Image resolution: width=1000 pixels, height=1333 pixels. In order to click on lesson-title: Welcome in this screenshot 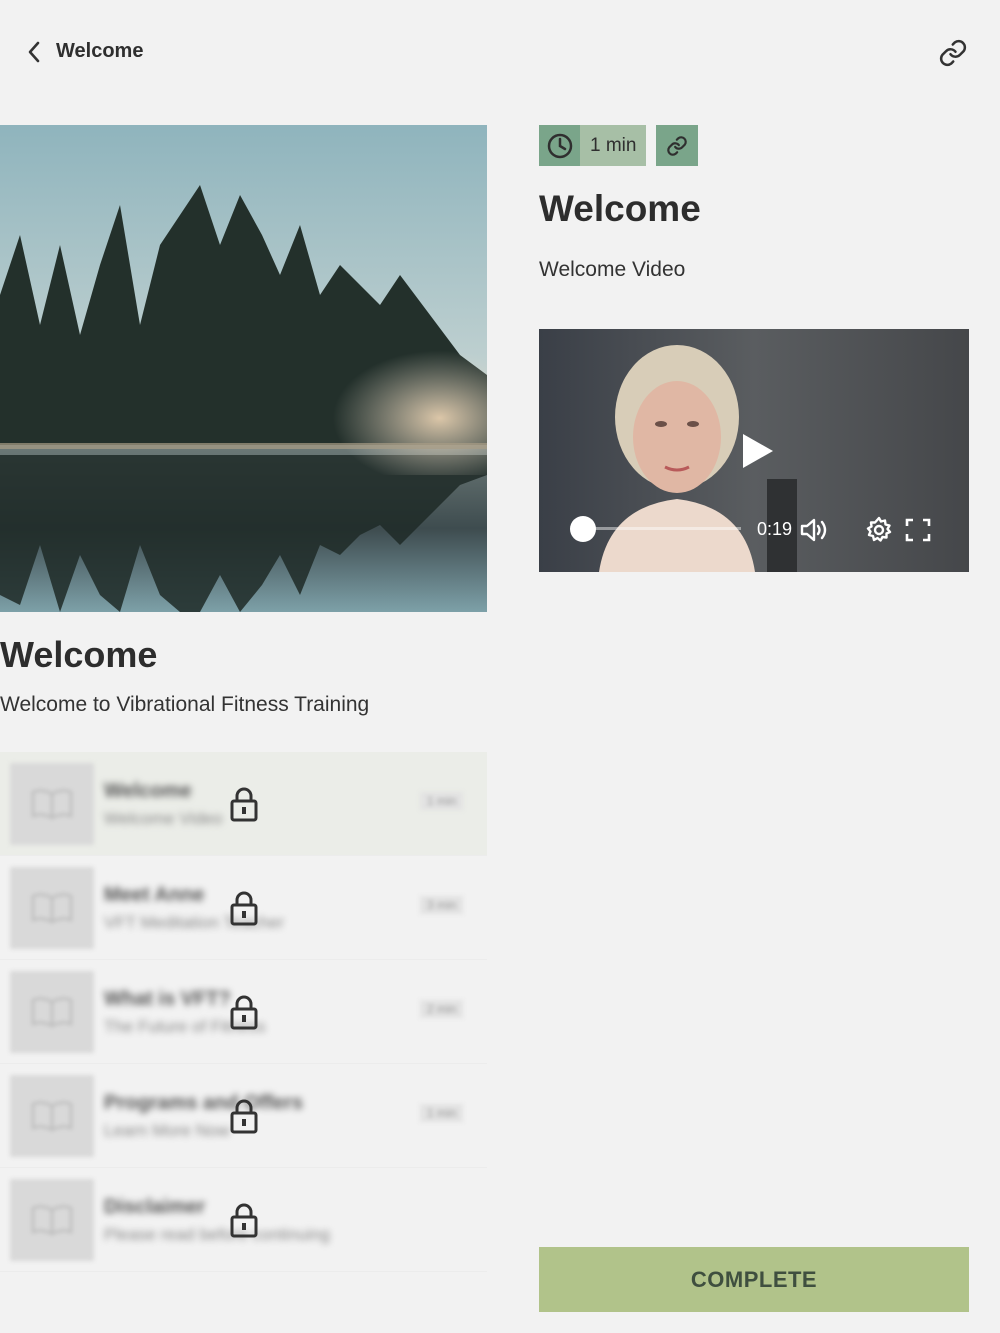, I will do `click(620, 208)`.